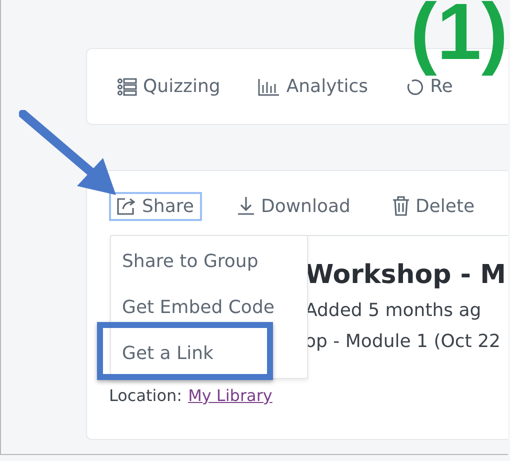 The image size is (510, 461). I want to click on location-label: Location:, so click(145, 395).